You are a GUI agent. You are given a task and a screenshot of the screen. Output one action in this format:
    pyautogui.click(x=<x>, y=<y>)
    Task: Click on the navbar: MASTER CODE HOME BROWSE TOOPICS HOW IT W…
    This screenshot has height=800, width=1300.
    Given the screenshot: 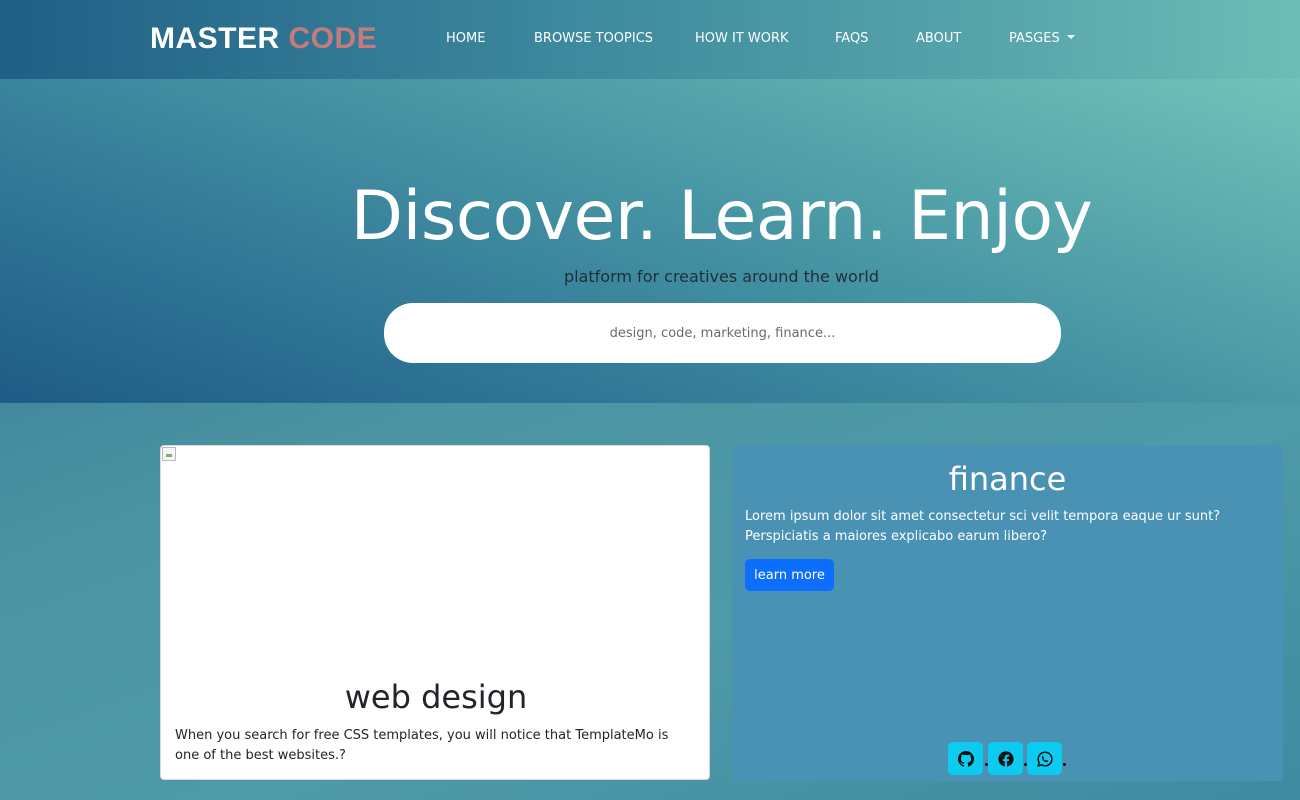 What is the action you would take?
    pyautogui.click(x=650, y=39)
    